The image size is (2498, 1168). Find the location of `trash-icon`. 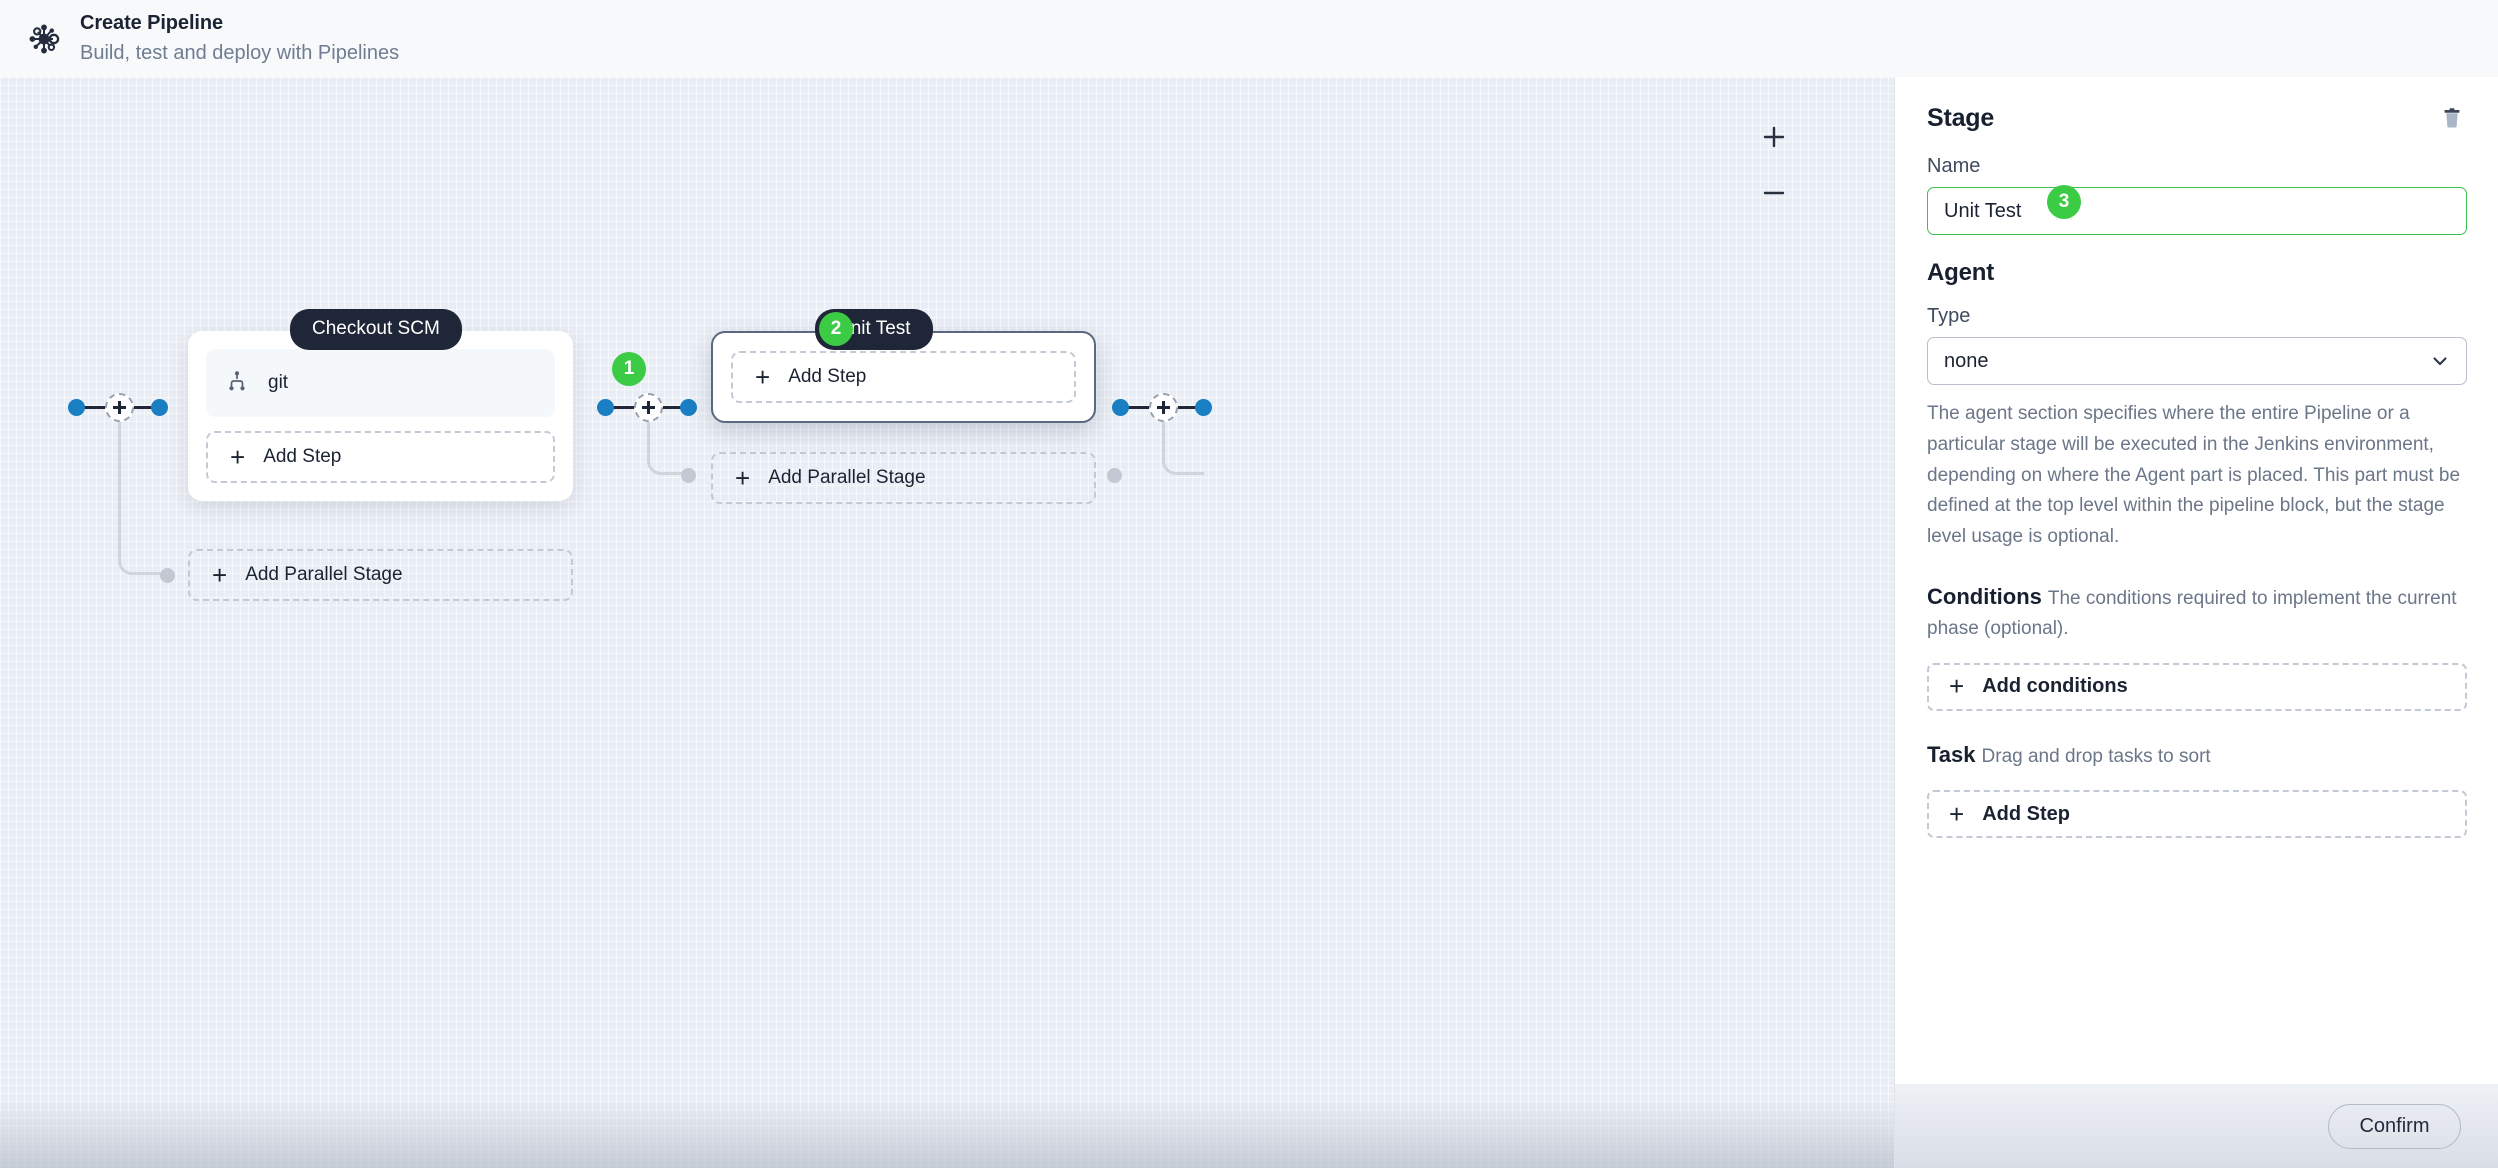

trash-icon is located at coordinates (2452, 118).